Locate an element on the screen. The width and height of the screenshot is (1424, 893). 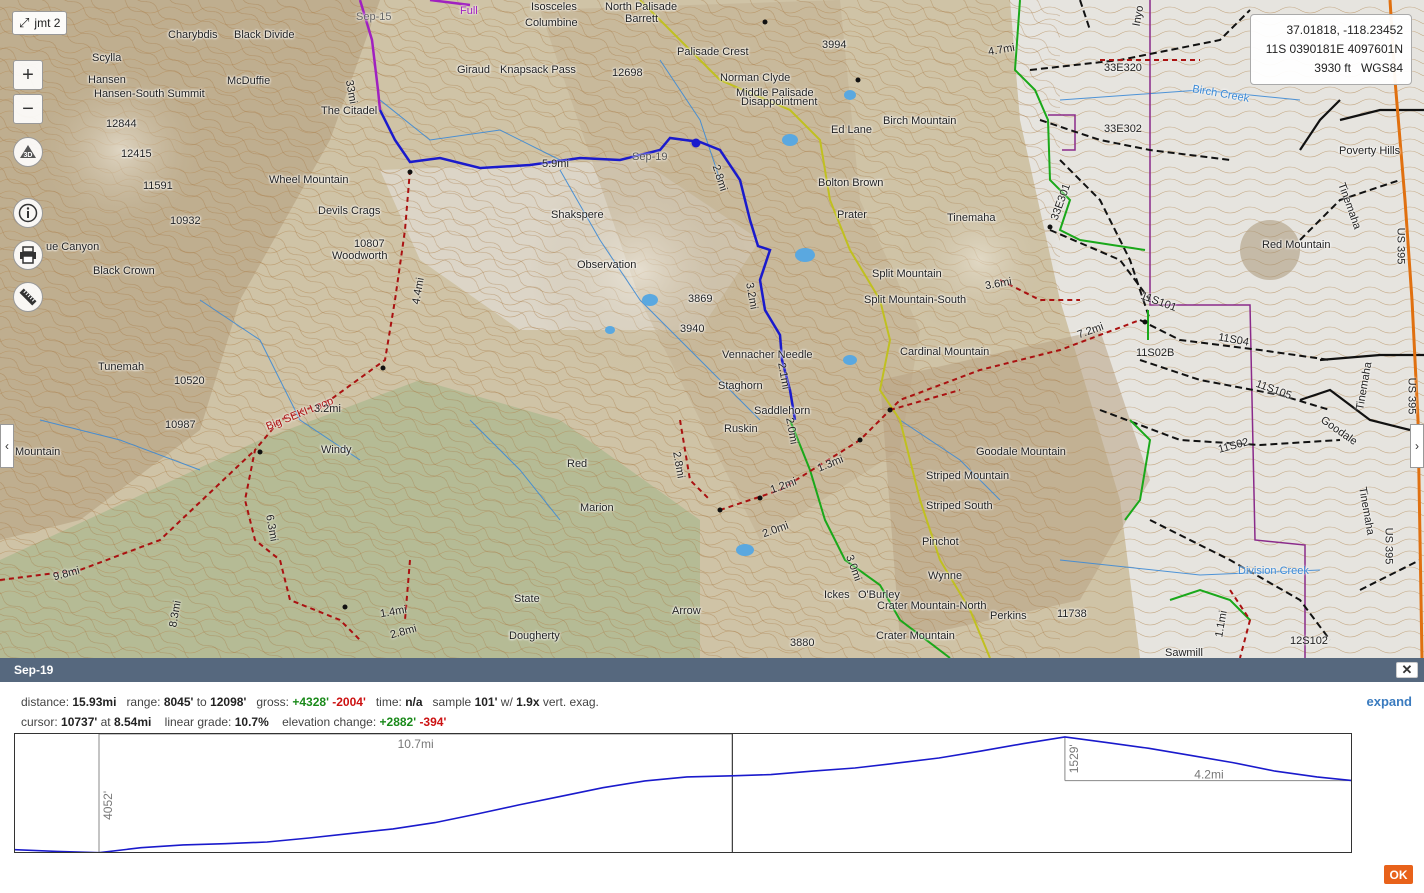
peak-label: Arrow is located at coordinates (686, 611).